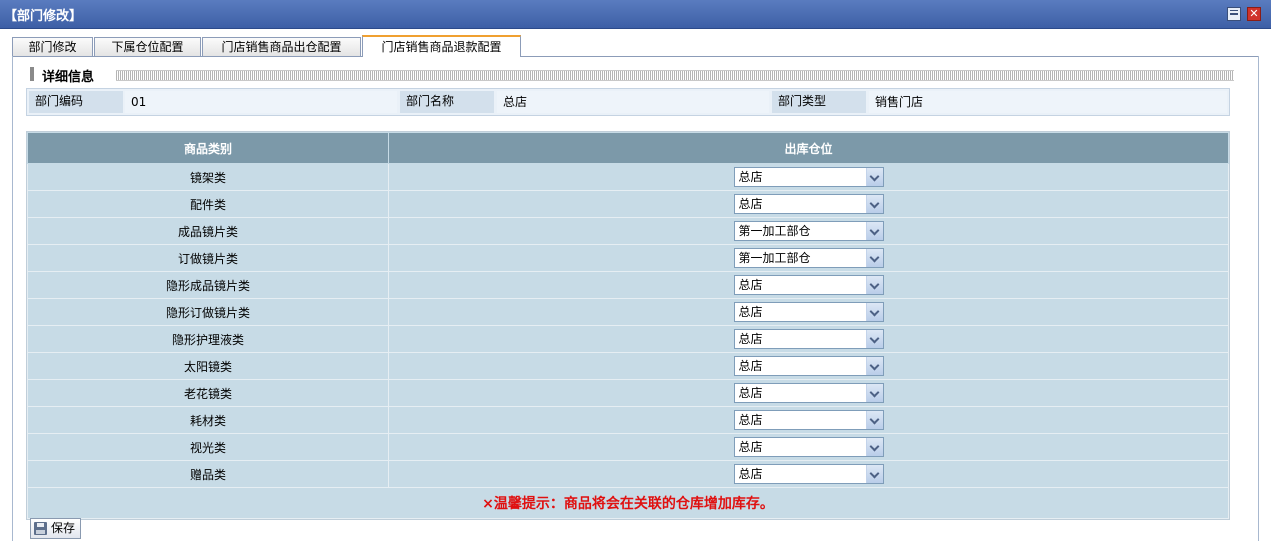  Describe the element at coordinates (208, 474) in the screenshot. I see `category-cell: 赠品类` at that location.